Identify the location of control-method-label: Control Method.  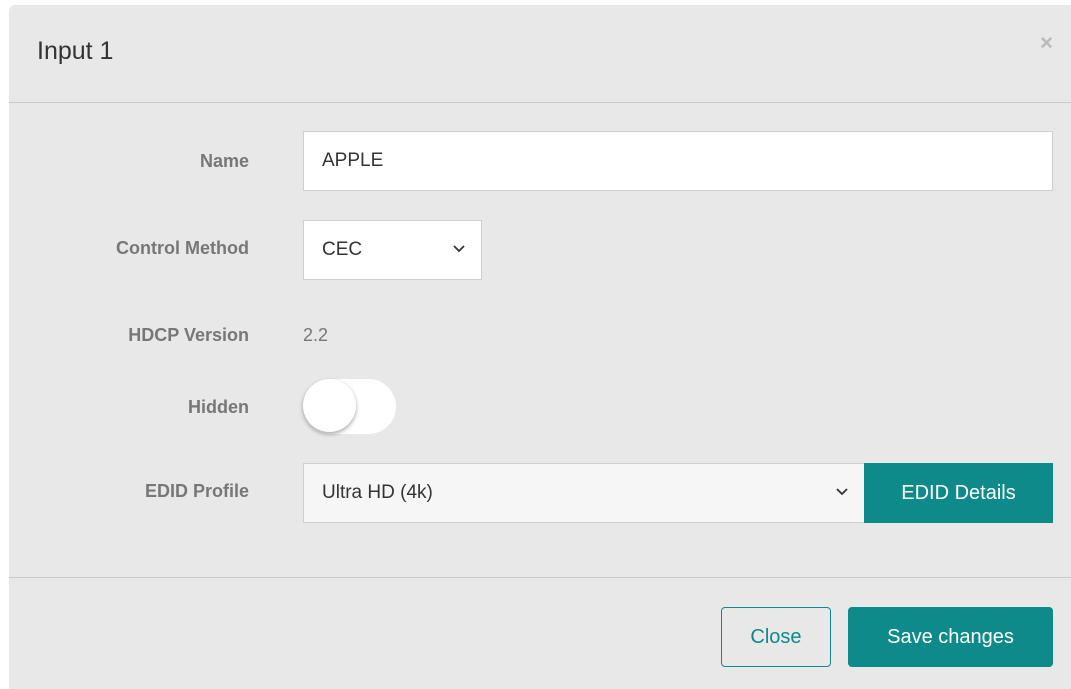
(182, 248).